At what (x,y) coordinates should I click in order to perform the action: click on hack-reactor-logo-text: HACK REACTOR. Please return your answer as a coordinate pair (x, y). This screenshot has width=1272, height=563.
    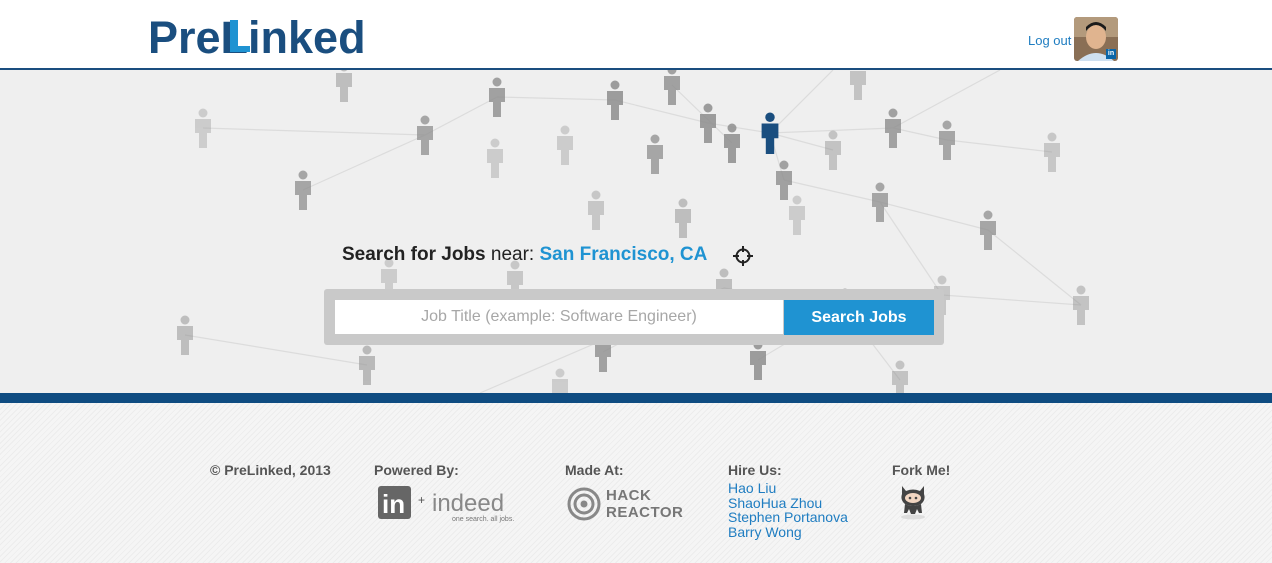
    Looking at the image, I should click on (644, 504).